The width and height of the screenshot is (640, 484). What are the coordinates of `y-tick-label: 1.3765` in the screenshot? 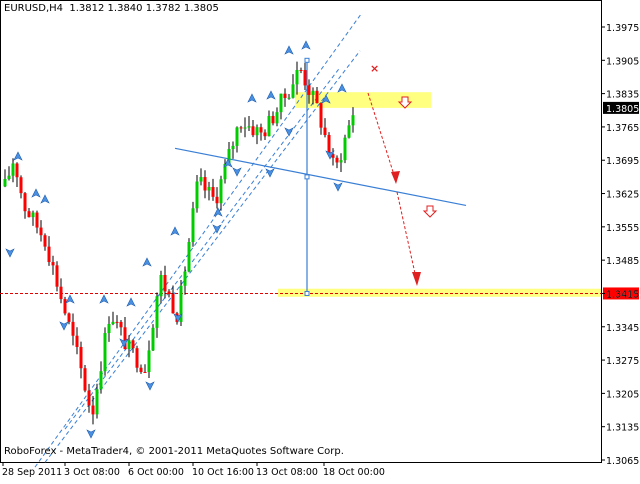 It's located at (622, 128).